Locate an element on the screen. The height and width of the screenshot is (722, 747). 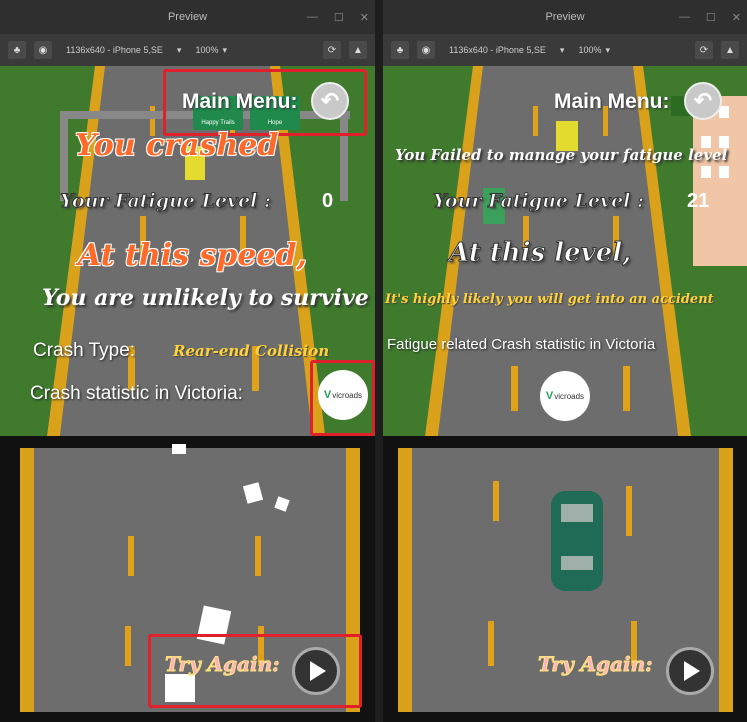
fail-headline: You Failed to manage your fatigue level is located at coordinates (561, 155).